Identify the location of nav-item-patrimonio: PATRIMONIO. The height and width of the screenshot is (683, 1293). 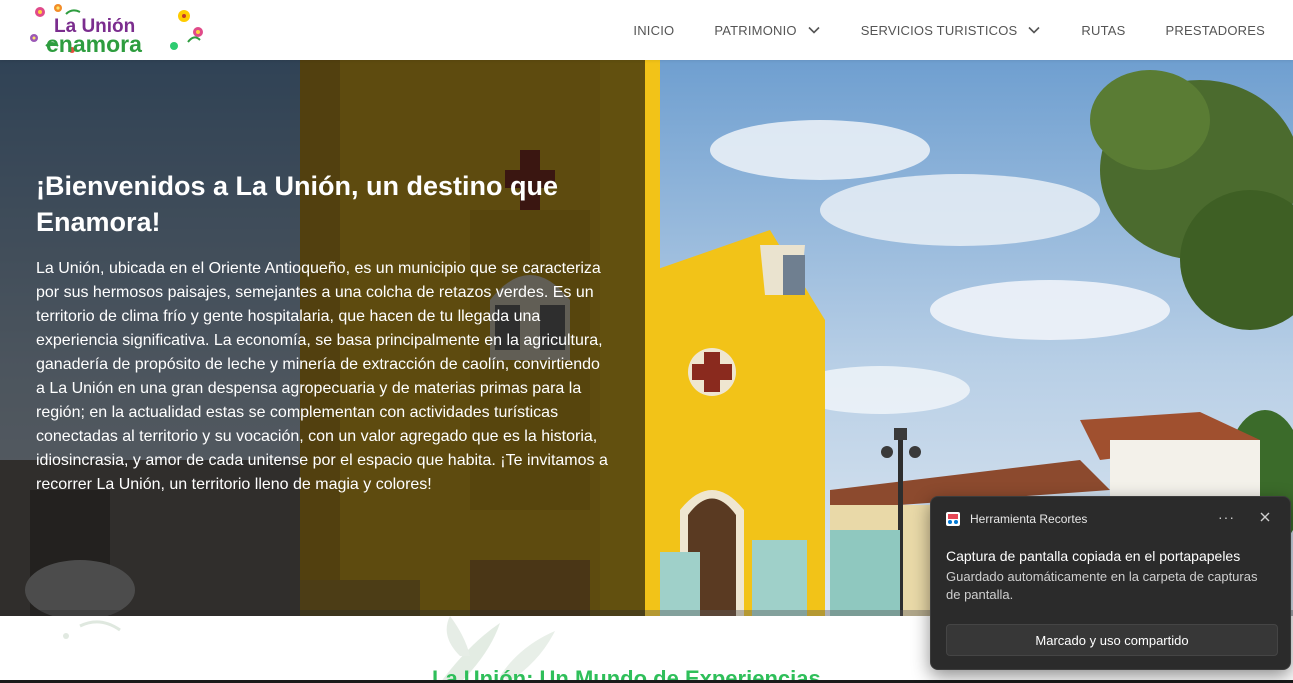
(767, 30).